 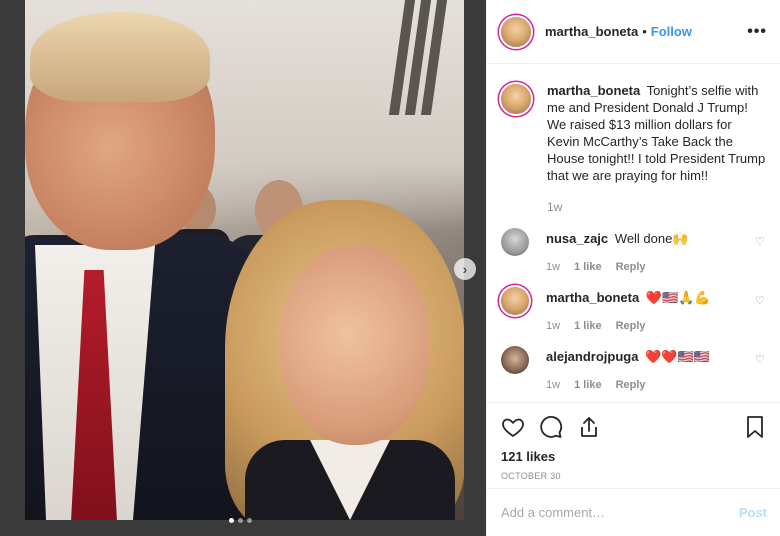 I want to click on post-header: martha_boneta • Follow •••, so click(x=633, y=32).